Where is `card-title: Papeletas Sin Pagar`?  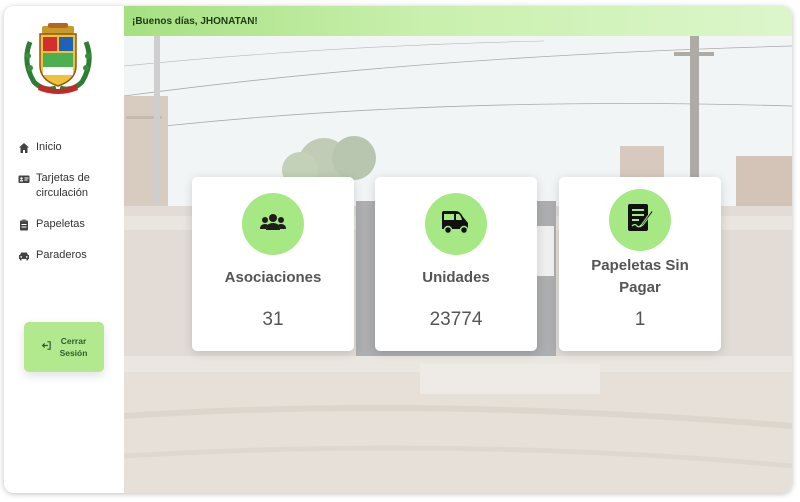 card-title: Papeletas Sin Pagar is located at coordinates (640, 276).